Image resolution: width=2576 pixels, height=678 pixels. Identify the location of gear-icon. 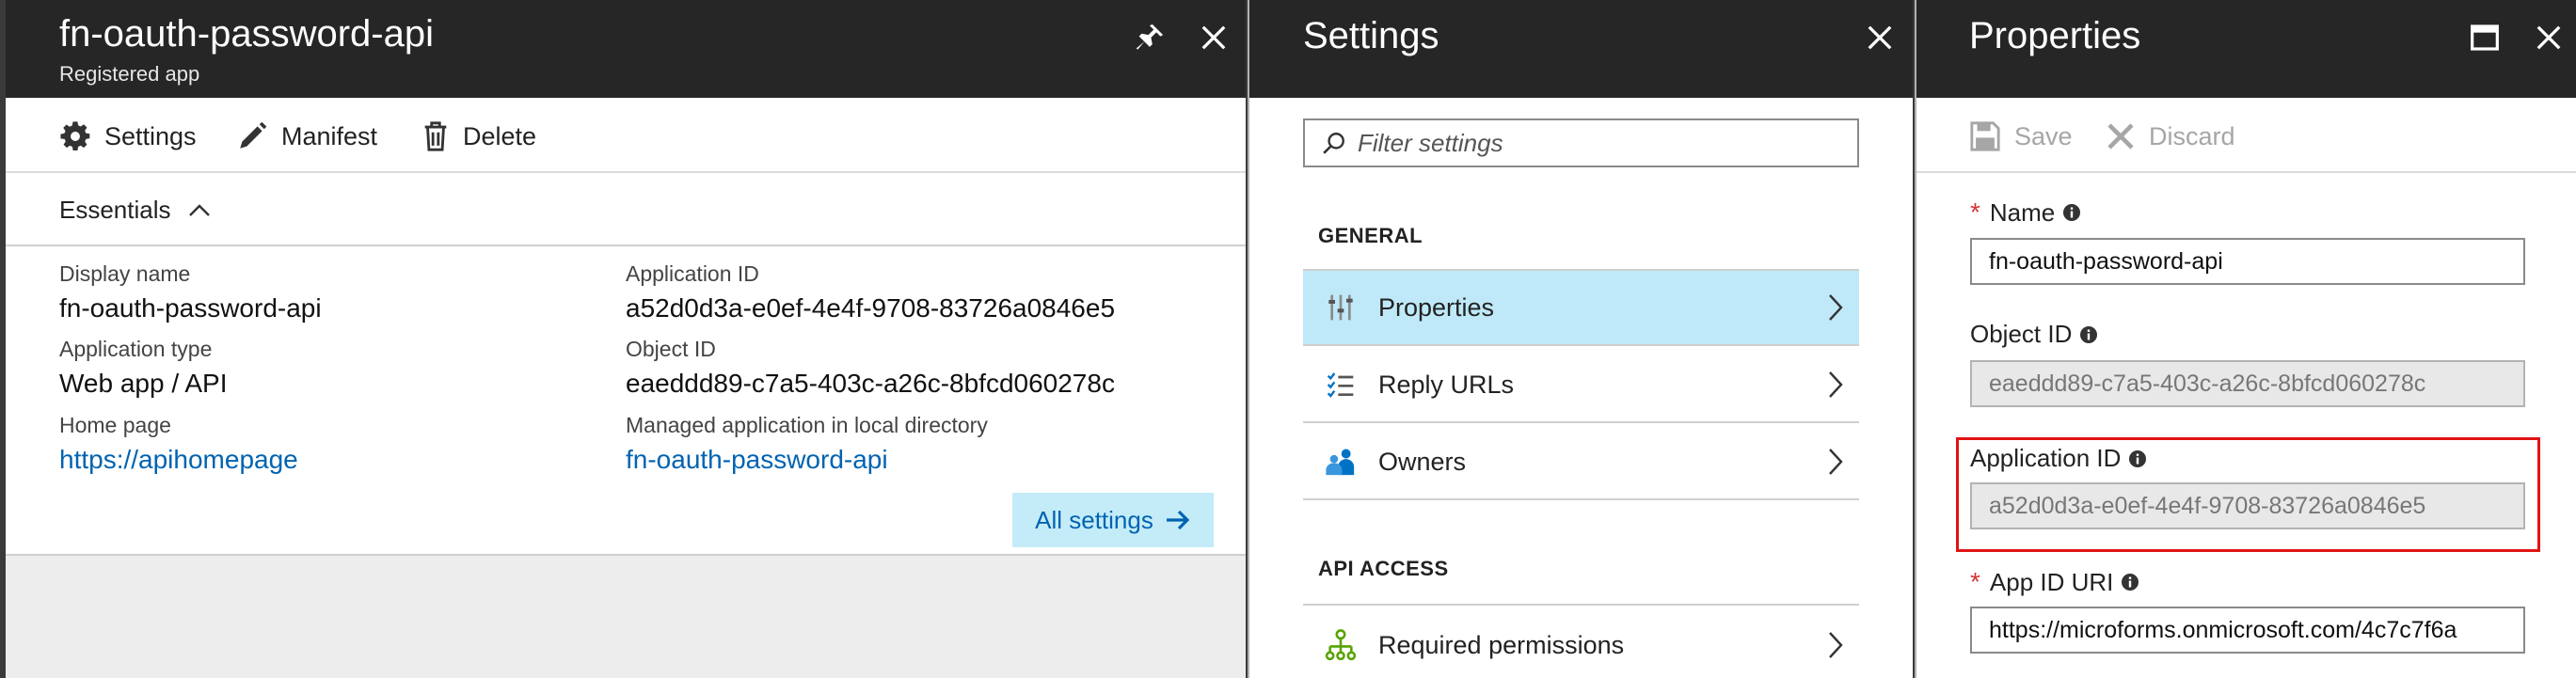
(75, 136).